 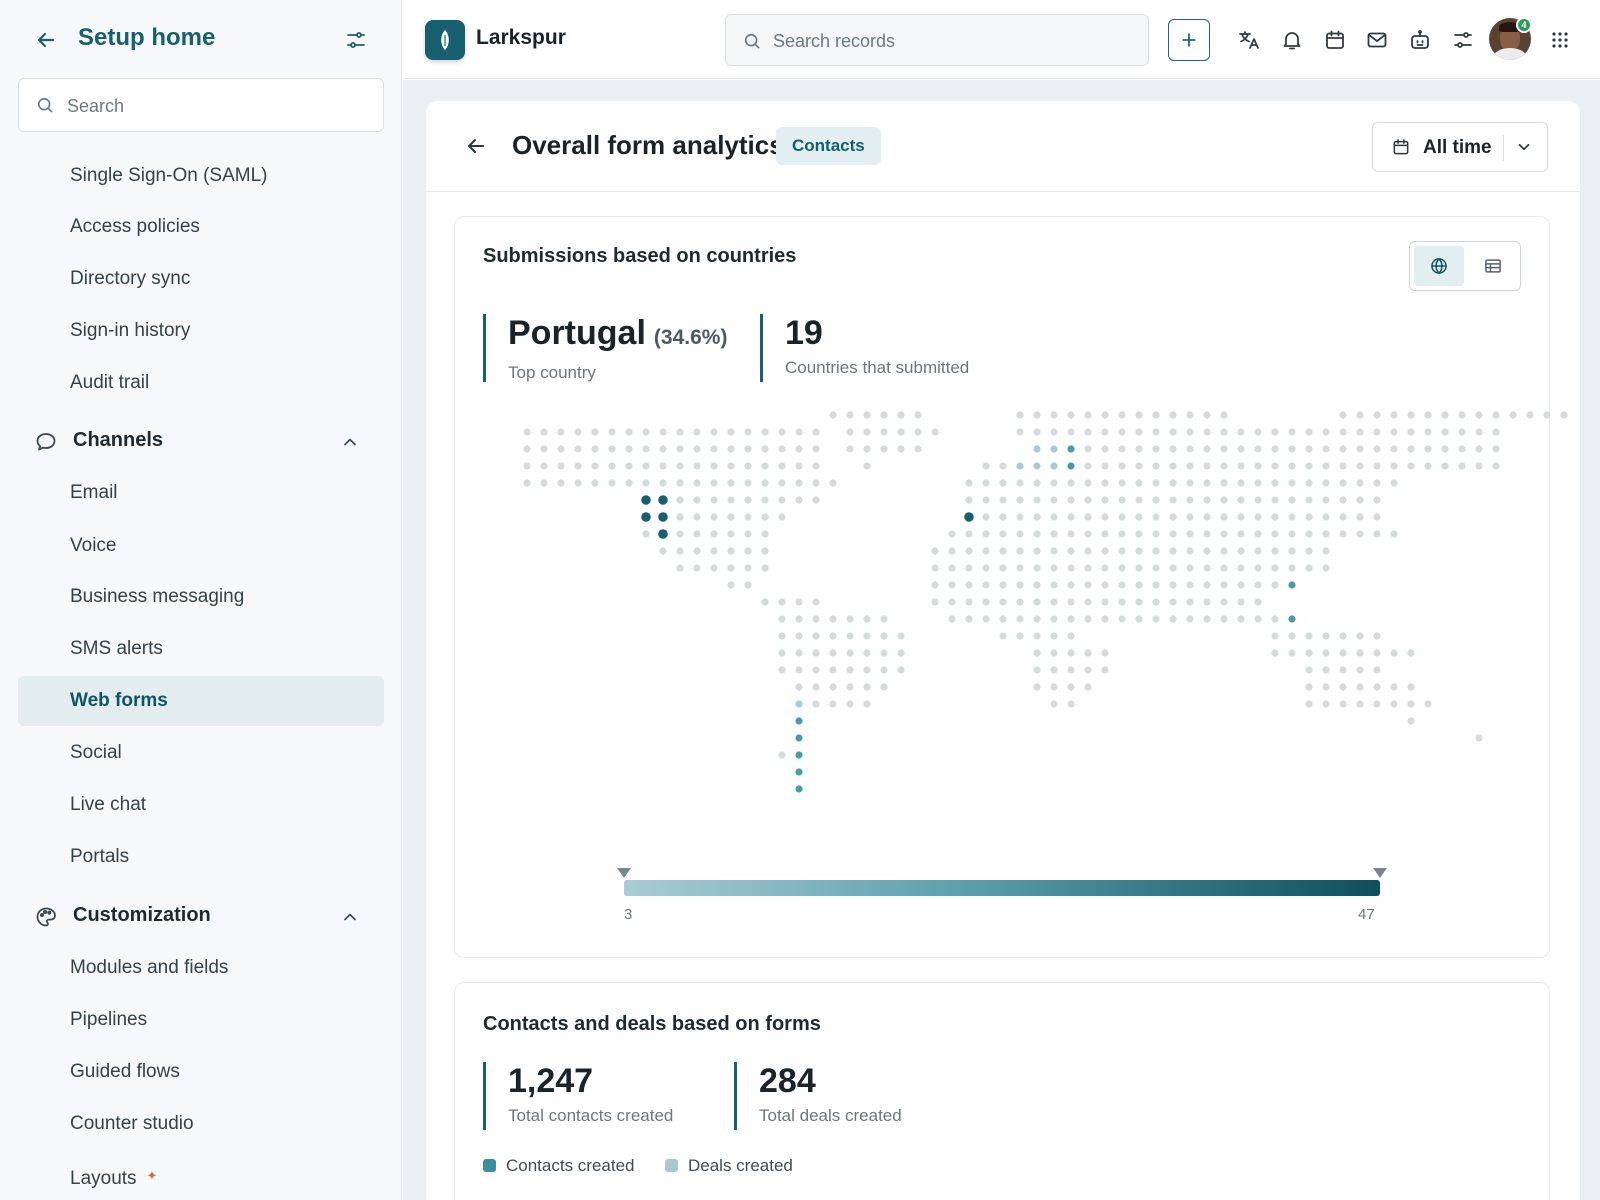 What do you see at coordinates (559, 1166) in the screenshot?
I see `legend-item-contacts: Contacts created` at bounding box center [559, 1166].